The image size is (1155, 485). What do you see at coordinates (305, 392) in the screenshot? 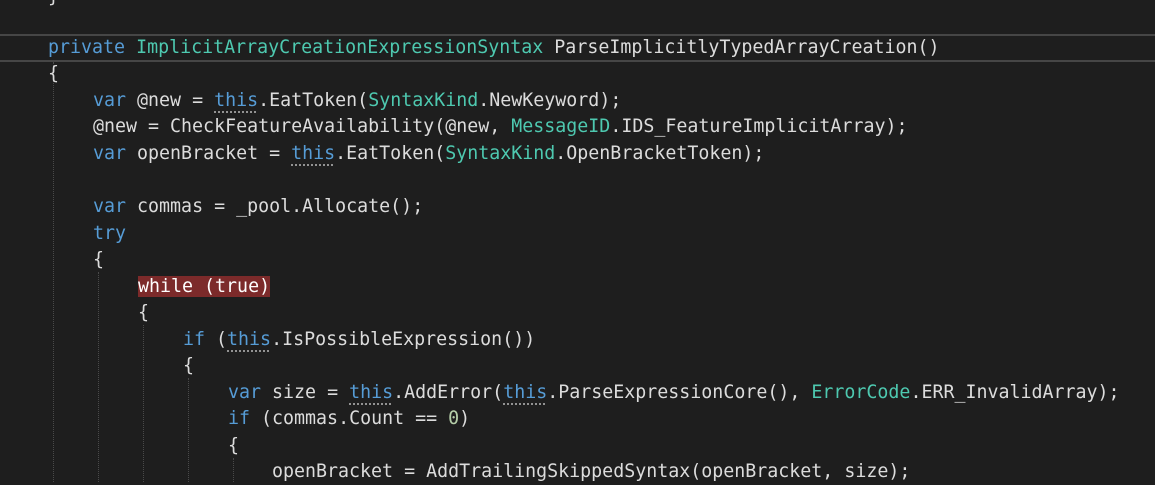
I see `code-text: size =` at bounding box center [305, 392].